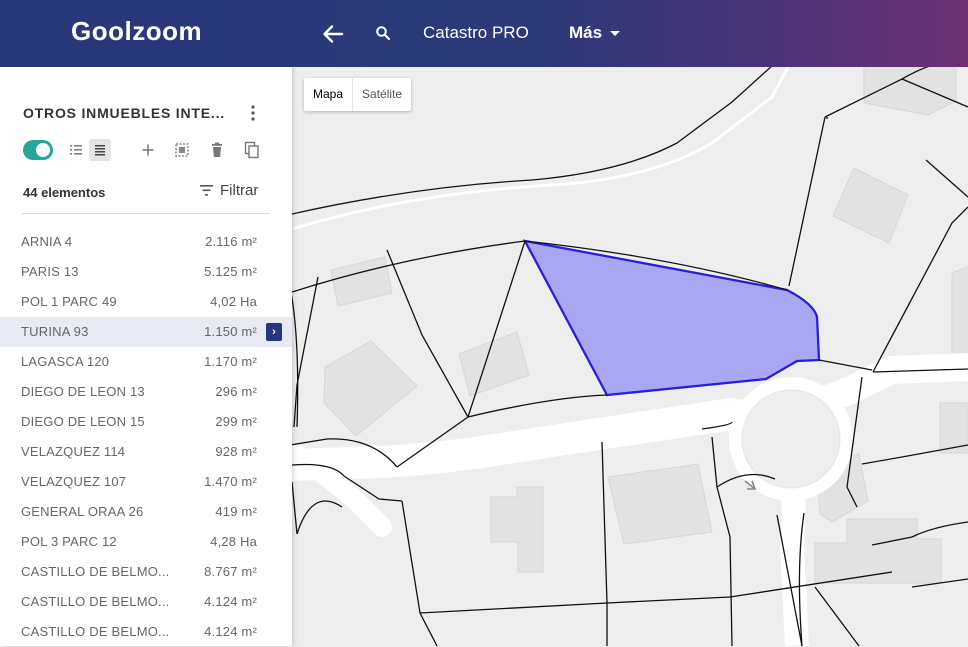  Describe the element at coordinates (233, 541) in the screenshot. I see `property-area: 4,28 Ha` at that location.